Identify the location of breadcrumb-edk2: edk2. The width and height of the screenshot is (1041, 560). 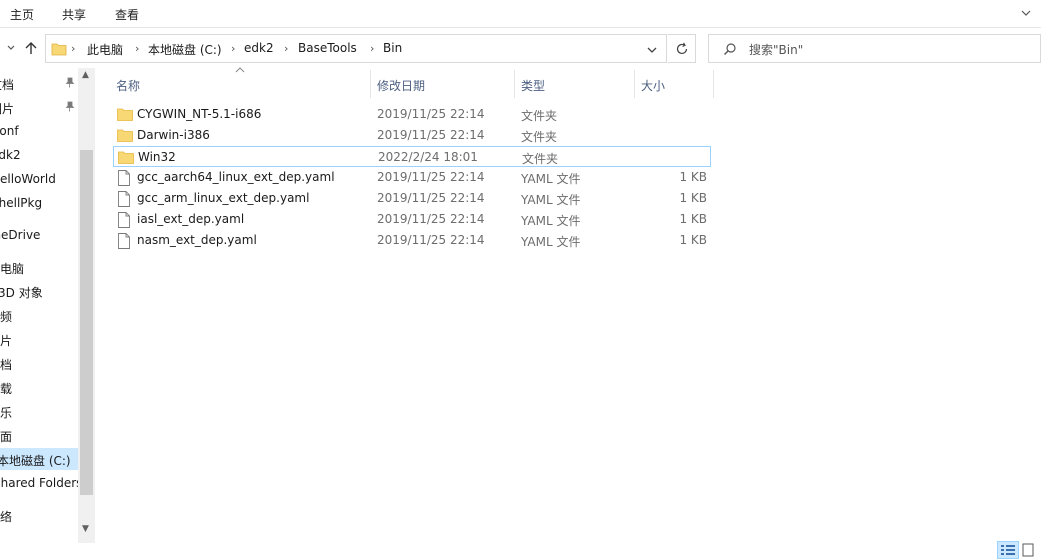
(259, 48).